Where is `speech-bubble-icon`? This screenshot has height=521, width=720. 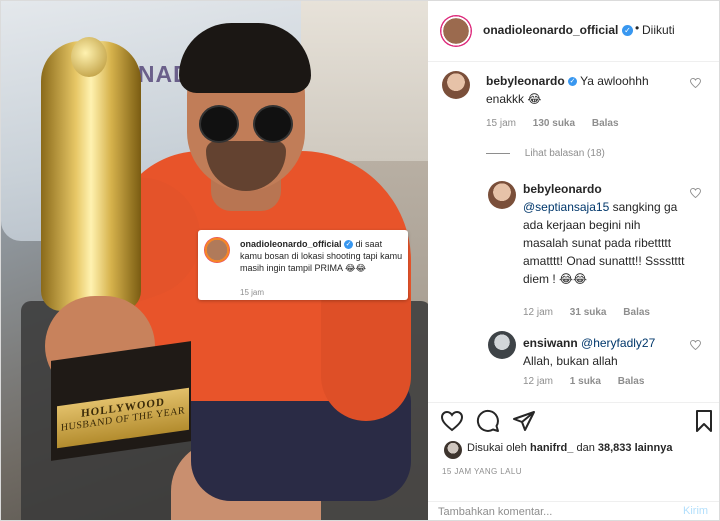 speech-bubble-icon is located at coordinates (488, 421).